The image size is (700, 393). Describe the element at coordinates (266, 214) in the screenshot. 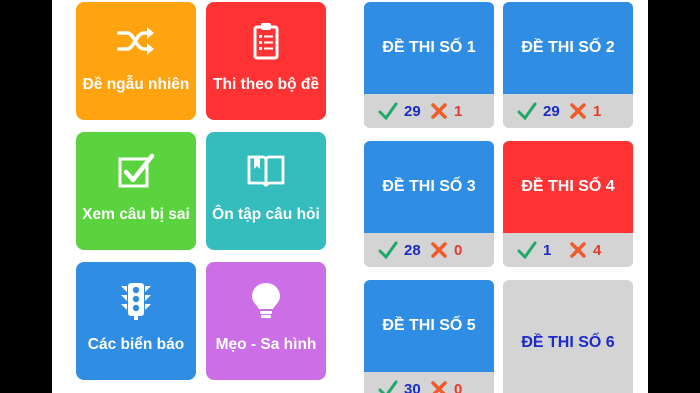

I see `practice-questions-label: Ôn tập câu hỏi` at that location.